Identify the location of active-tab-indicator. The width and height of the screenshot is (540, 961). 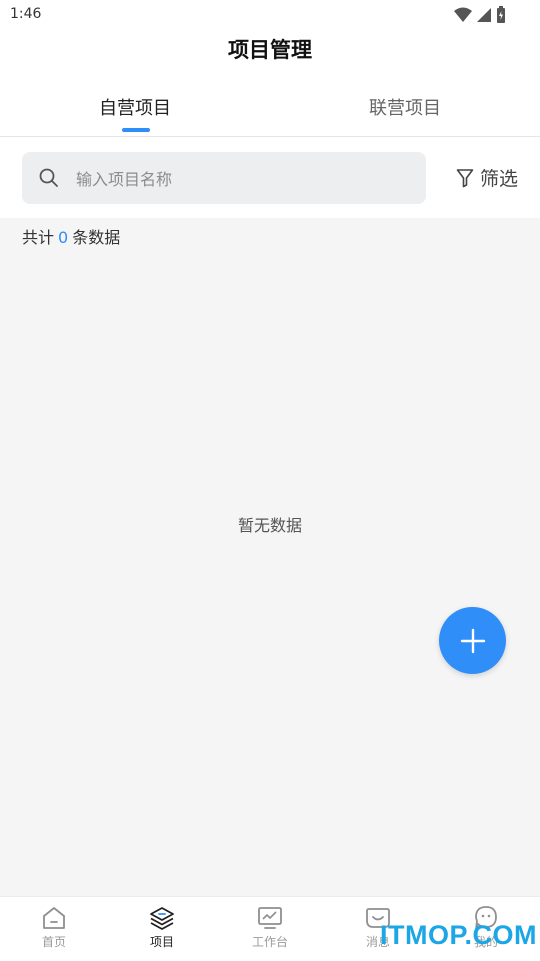
(136, 130).